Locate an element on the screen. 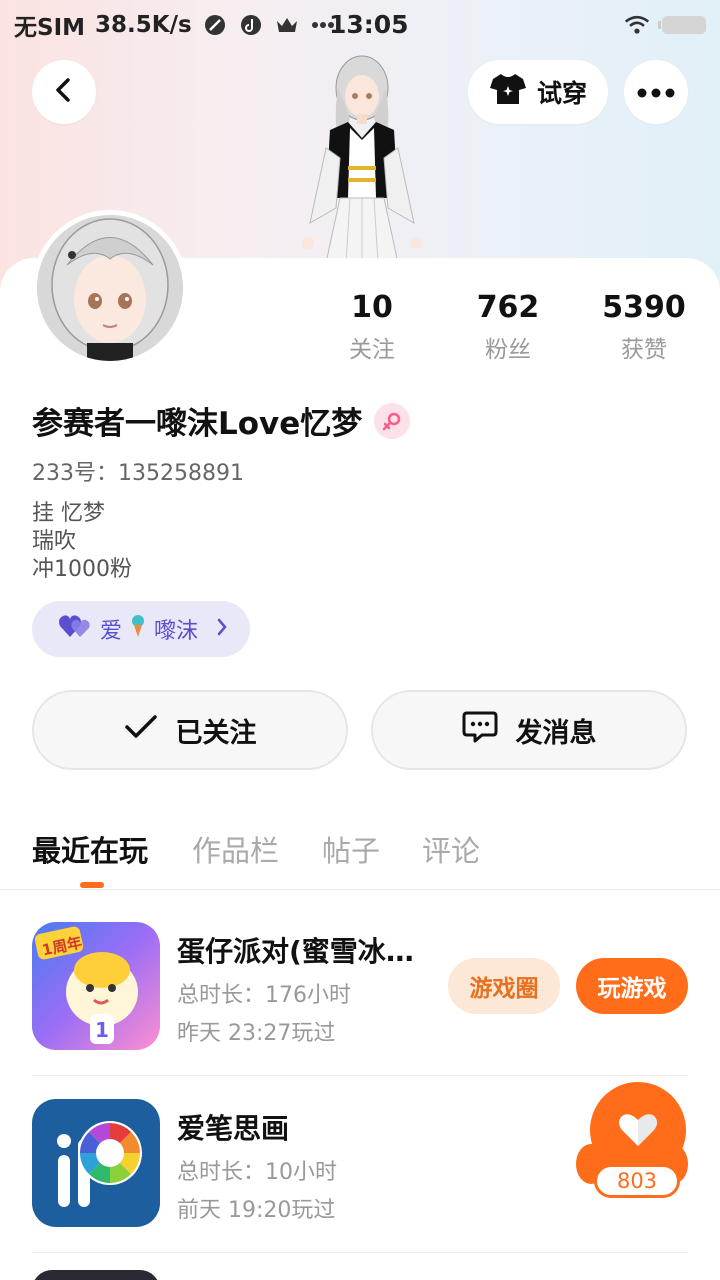 The height and width of the screenshot is (1280, 720). character-avatar-figure is located at coordinates (360, 156).